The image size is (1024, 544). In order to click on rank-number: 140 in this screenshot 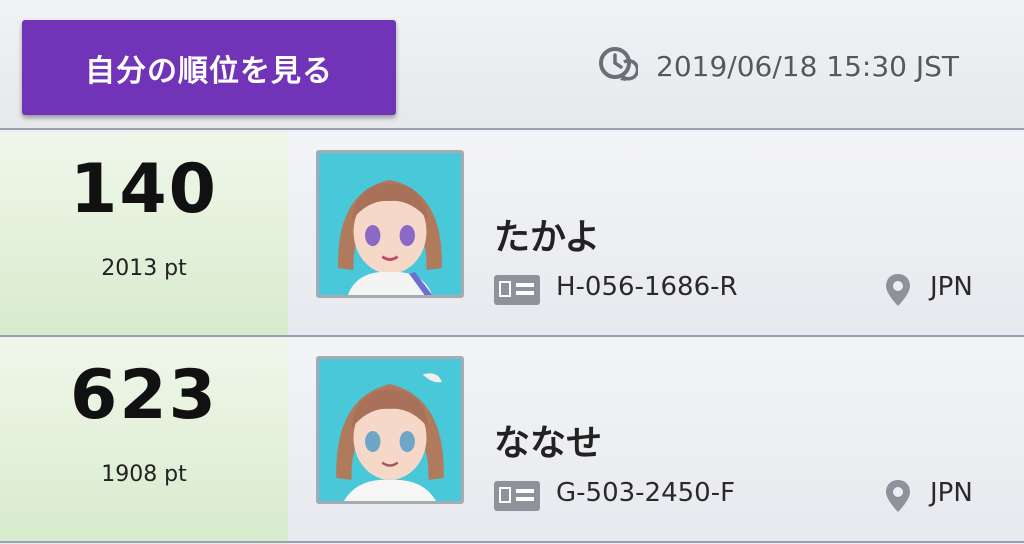, I will do `click(144, 189)`.